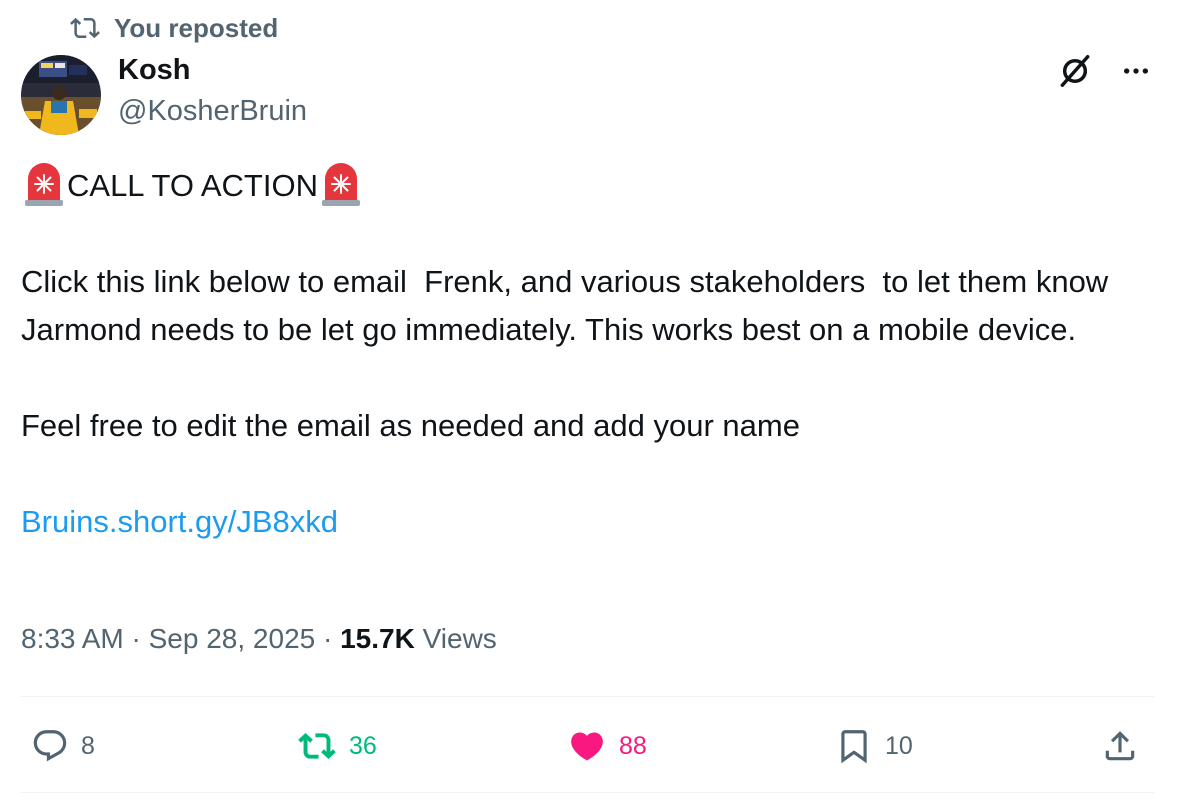 This screenshot has height=808, width=1192. I want to click on like-button: 88, so click(607, 746).